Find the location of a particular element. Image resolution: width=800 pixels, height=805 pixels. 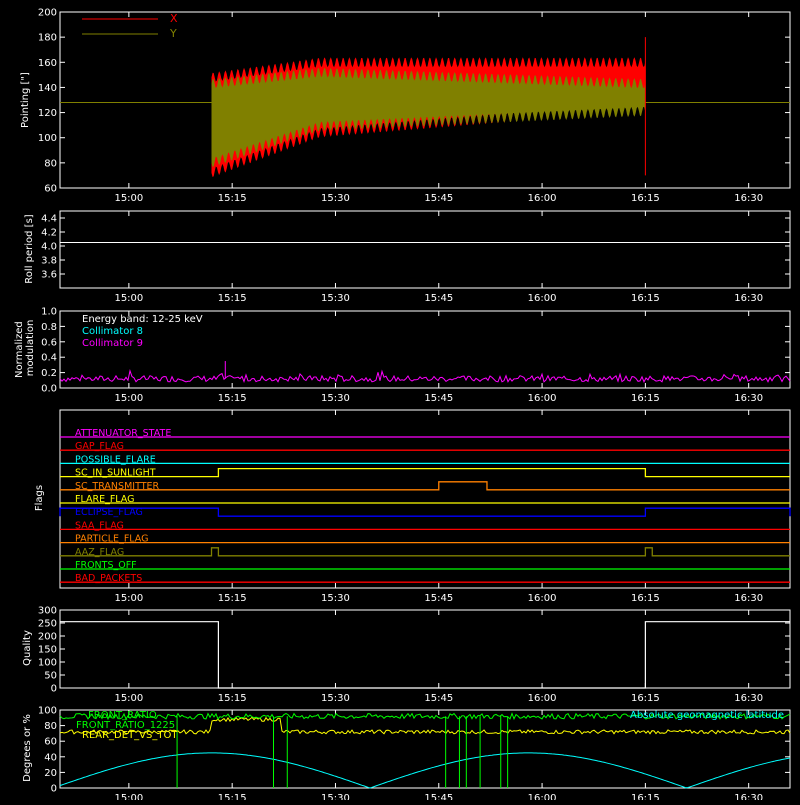

roll-ylabel: Roll period [s] is located at coordinates (29, 248).